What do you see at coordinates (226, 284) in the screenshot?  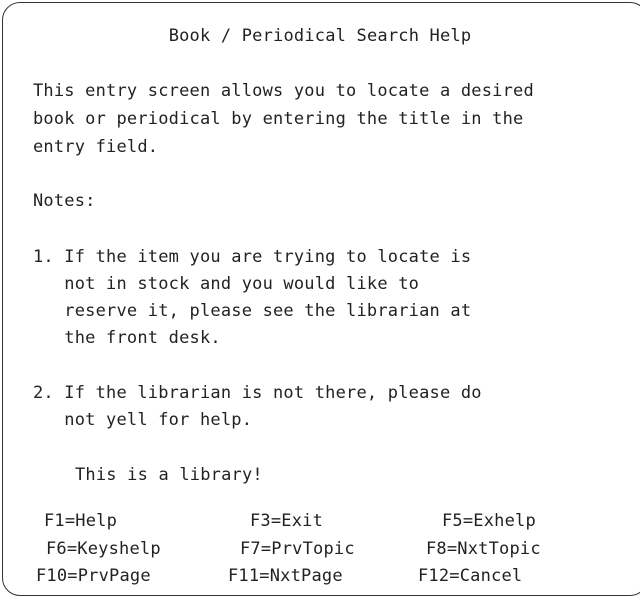 I see `note-1-line-2: not in stock and you would like to` at bounding box center [226, 284].